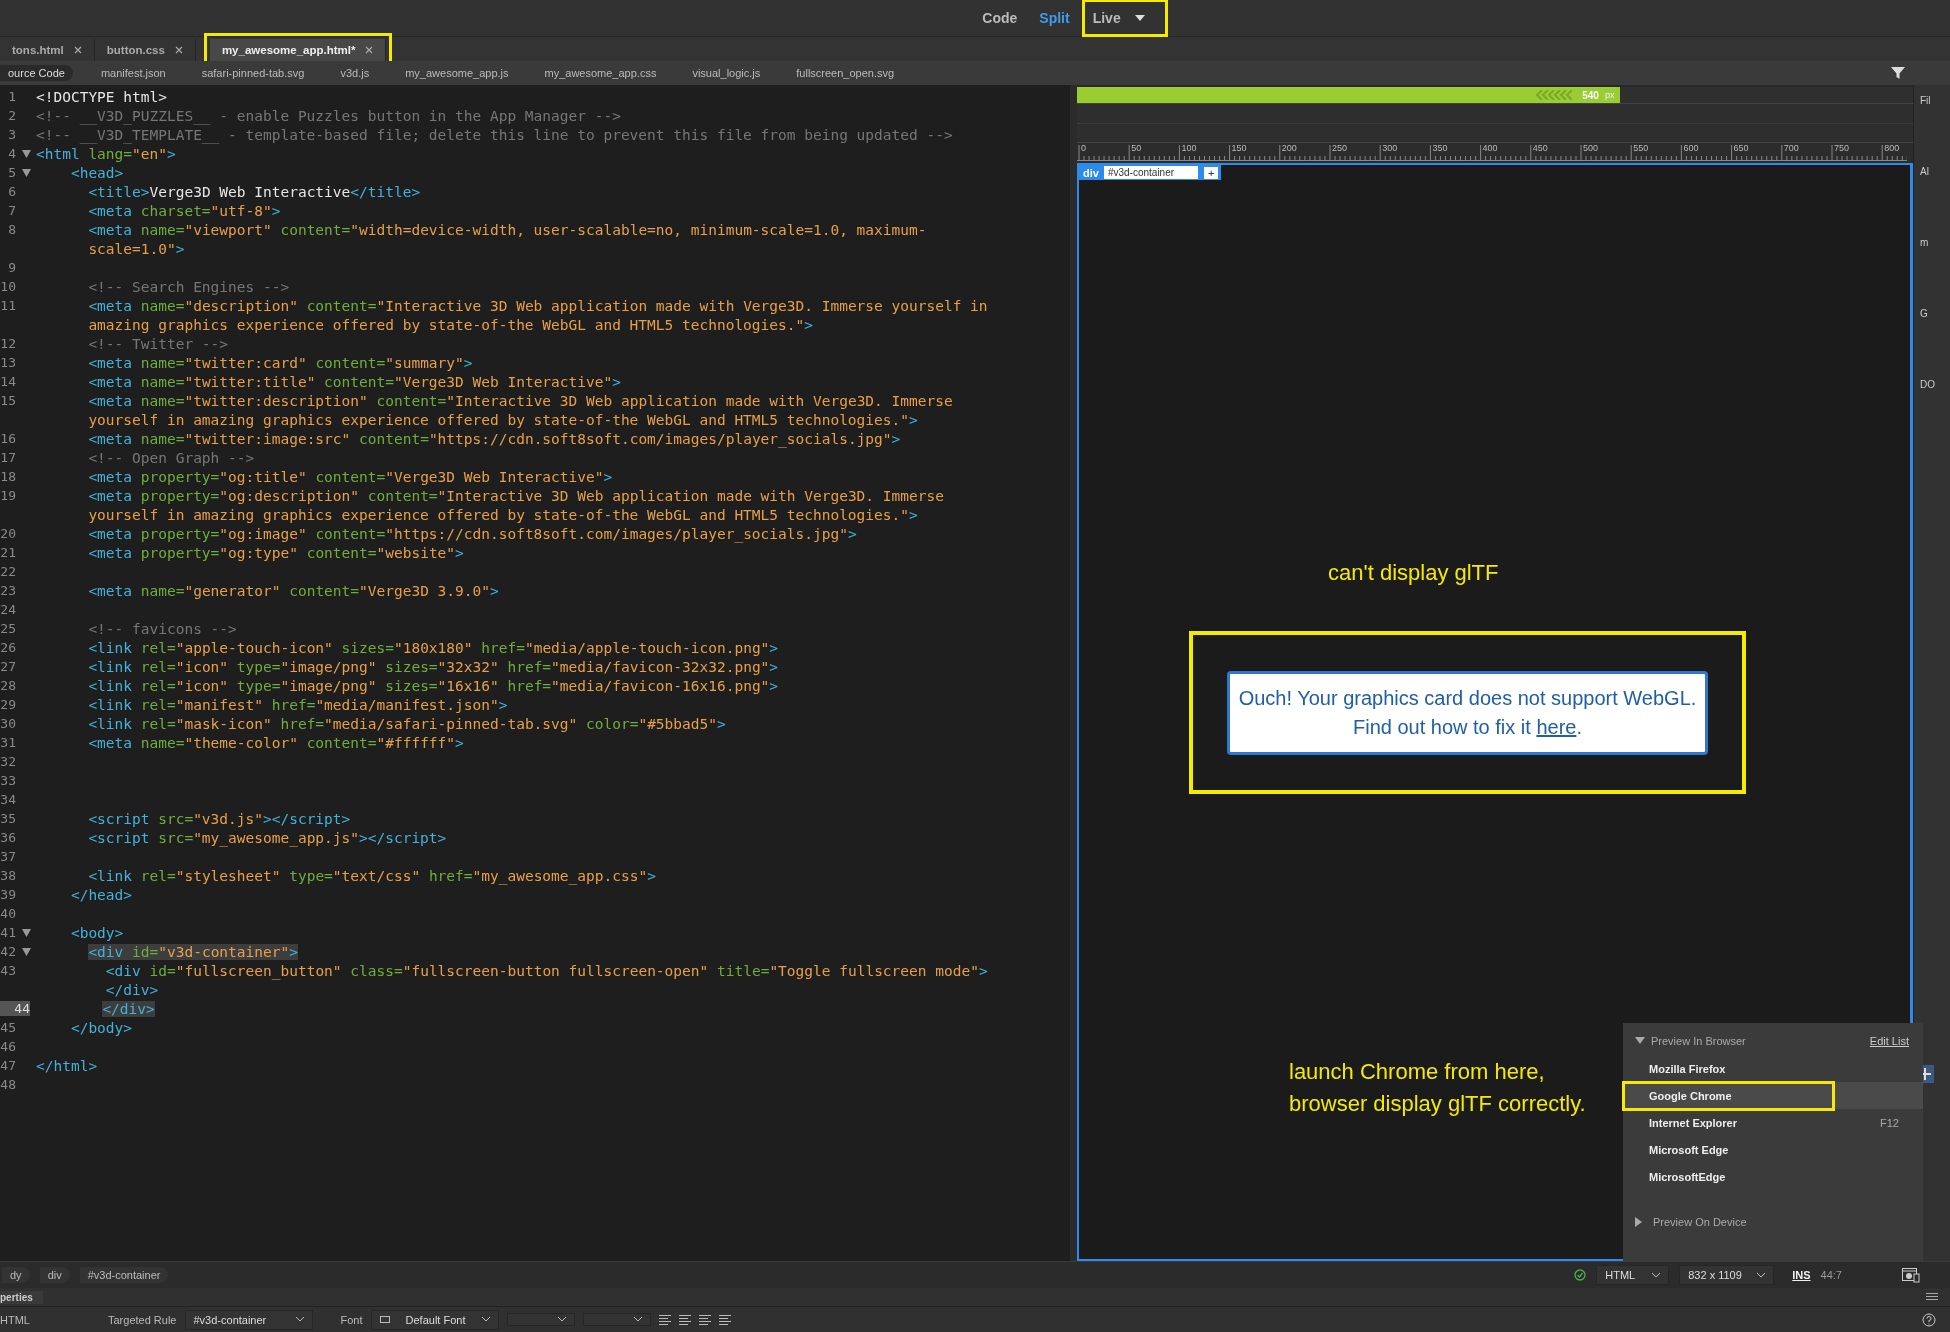  I want to click on code-line: <meta name="description" content="Interactive 3D Web application made with Verge3D. Immerse yourself in, so click(537, 305).